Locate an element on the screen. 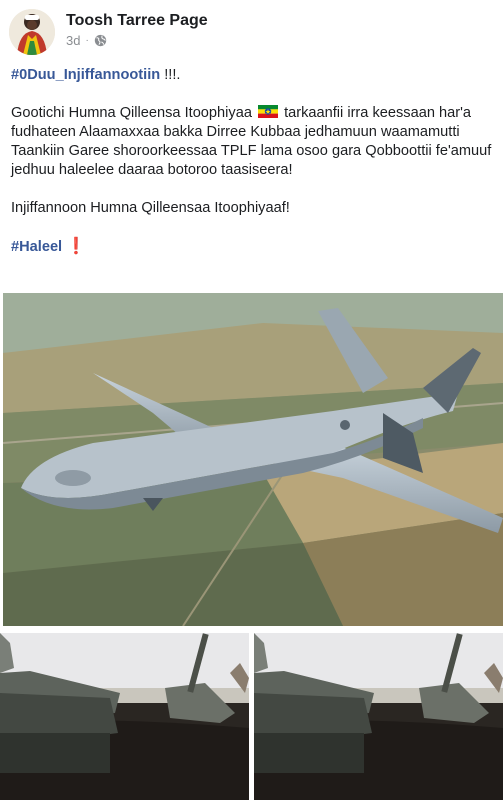  hashtag-link: #0Duu_Injiffannootiin is located at coordinates (85, 75).